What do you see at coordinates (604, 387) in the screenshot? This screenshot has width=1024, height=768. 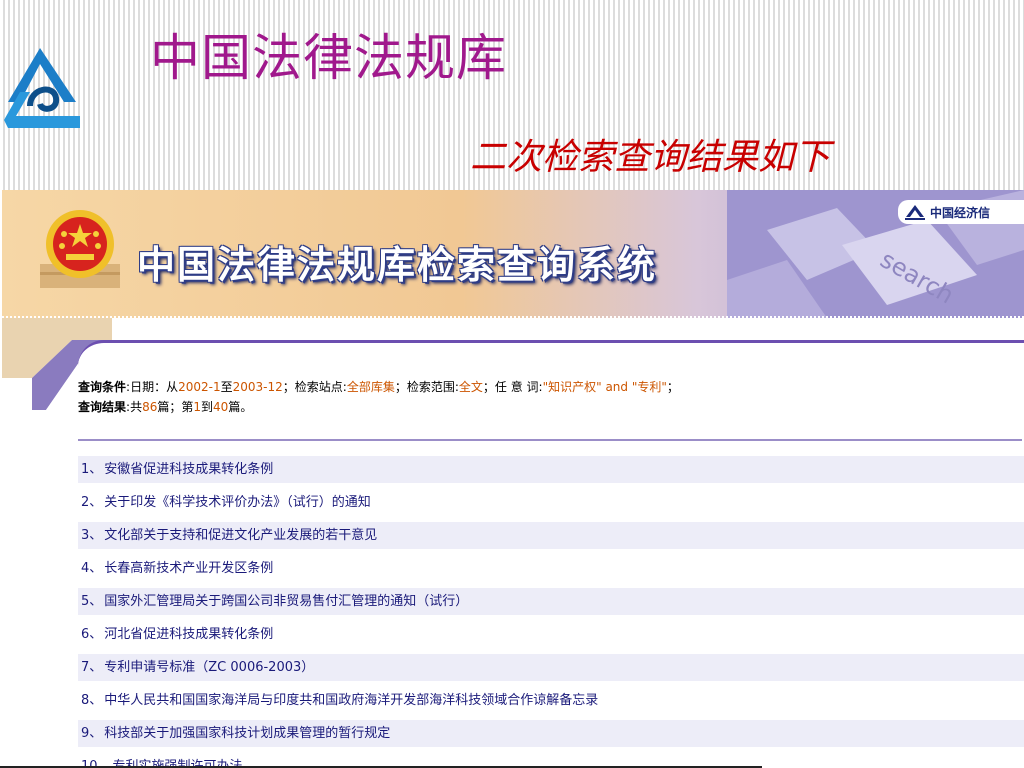 I see `query-keyword-value: "知识产权" and "专利"` at bounding box center [604, 387].